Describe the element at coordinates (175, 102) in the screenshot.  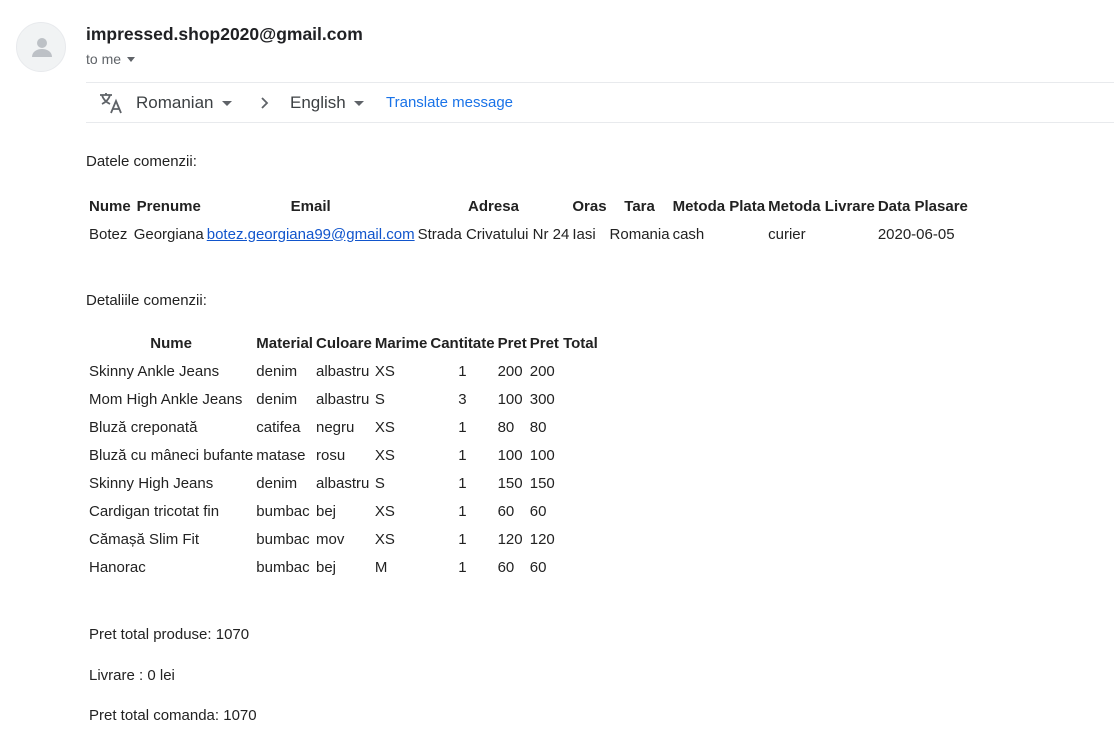
I see `source-language-label: Romanian` at that location.